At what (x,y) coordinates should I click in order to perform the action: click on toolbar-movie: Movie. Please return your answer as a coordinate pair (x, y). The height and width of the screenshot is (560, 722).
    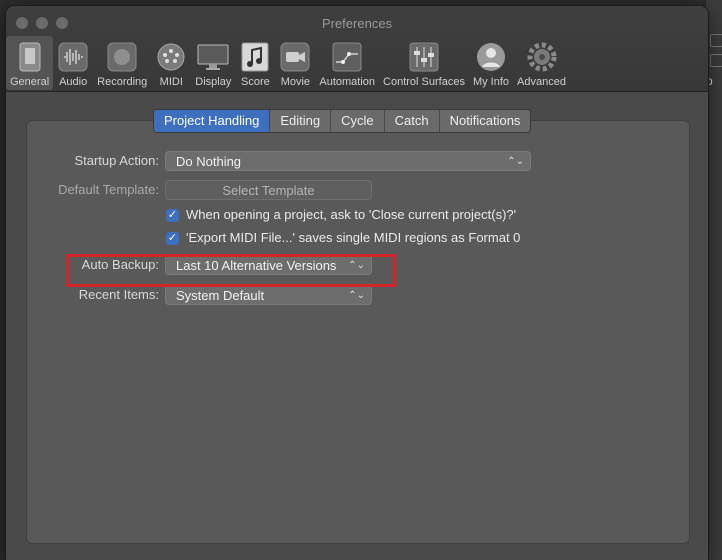
    Looking at the image, I should click on (295, 63).